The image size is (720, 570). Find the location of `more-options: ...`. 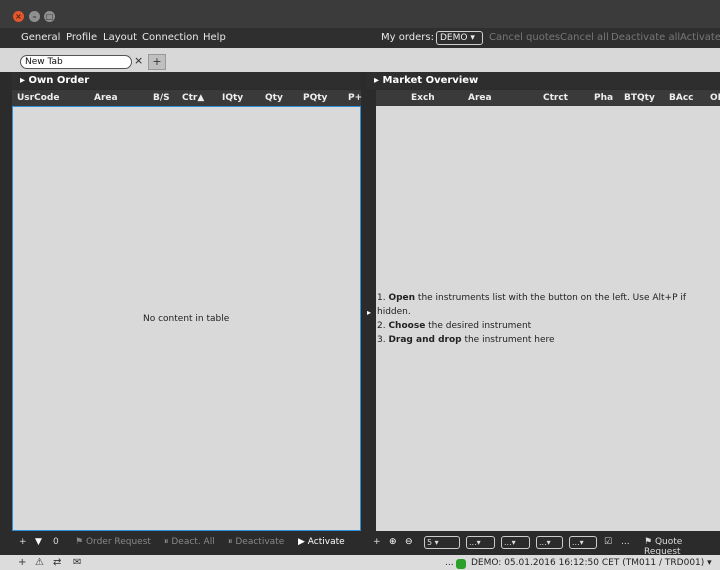

more-options: ... is located at coordinates (625, 542).